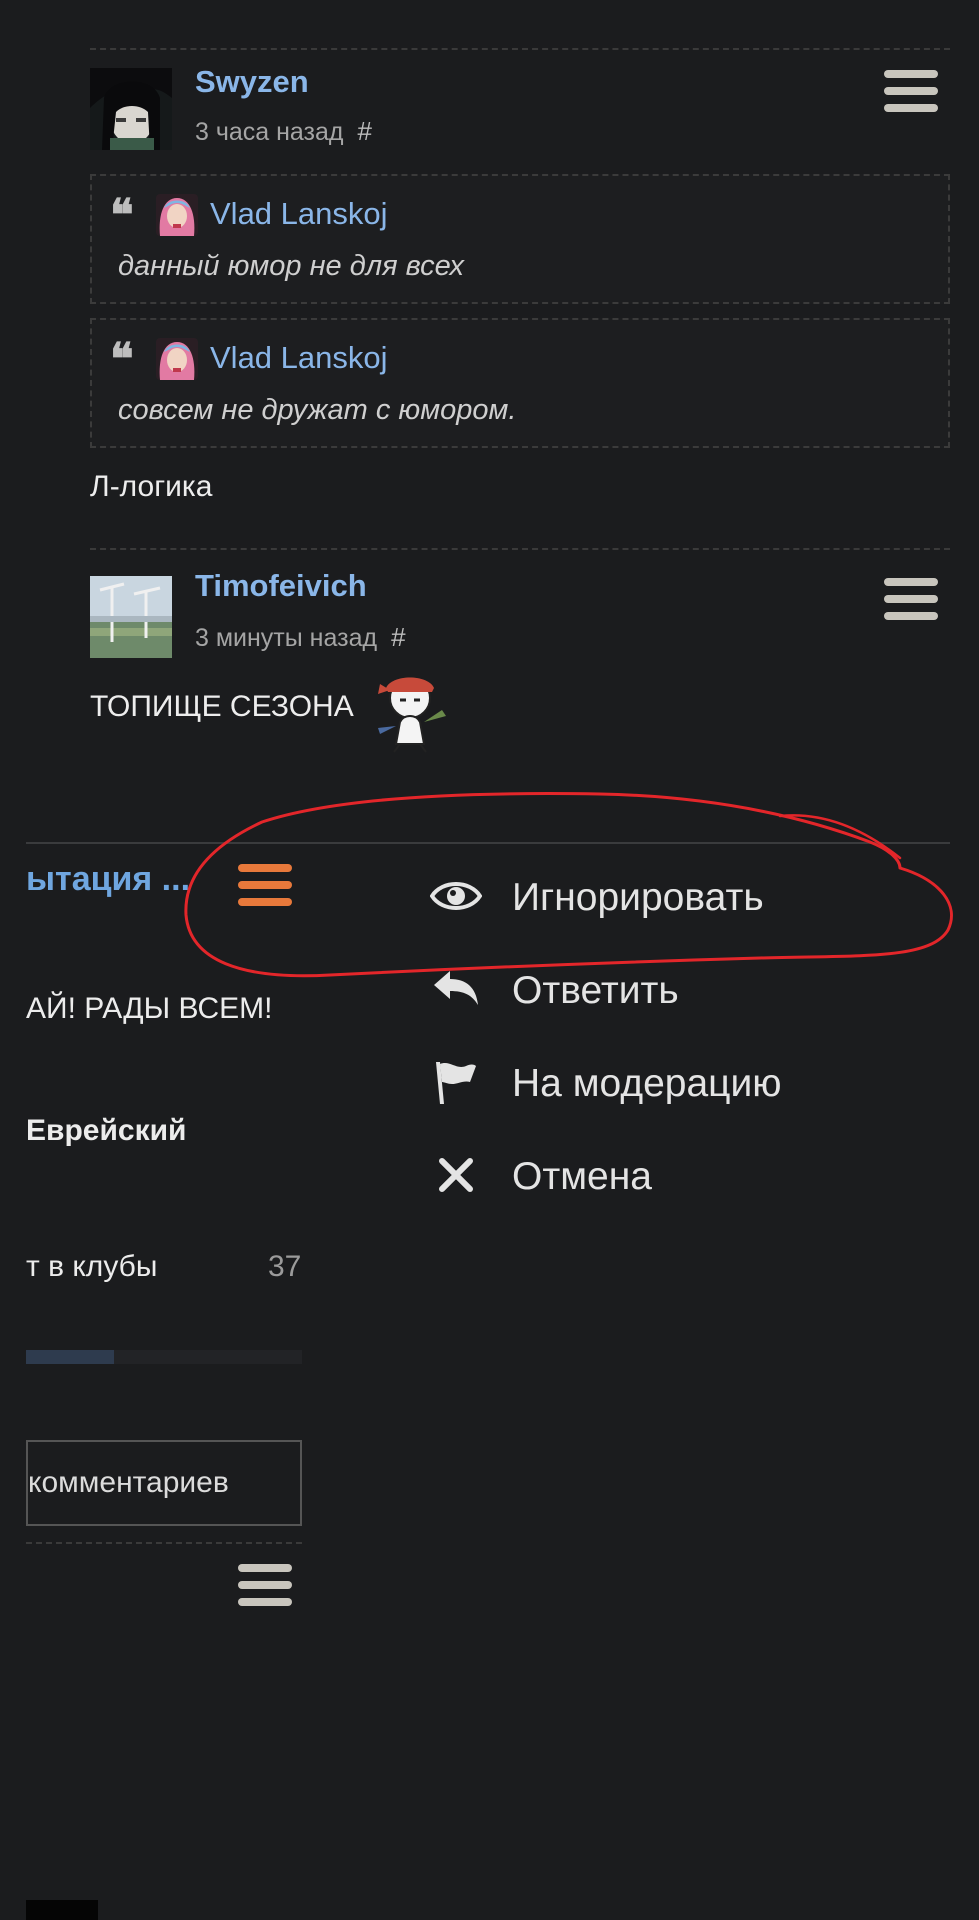 The image size is (979, 1920). I want to click on menu-item-label: Игнорировать, so click(638, 897).